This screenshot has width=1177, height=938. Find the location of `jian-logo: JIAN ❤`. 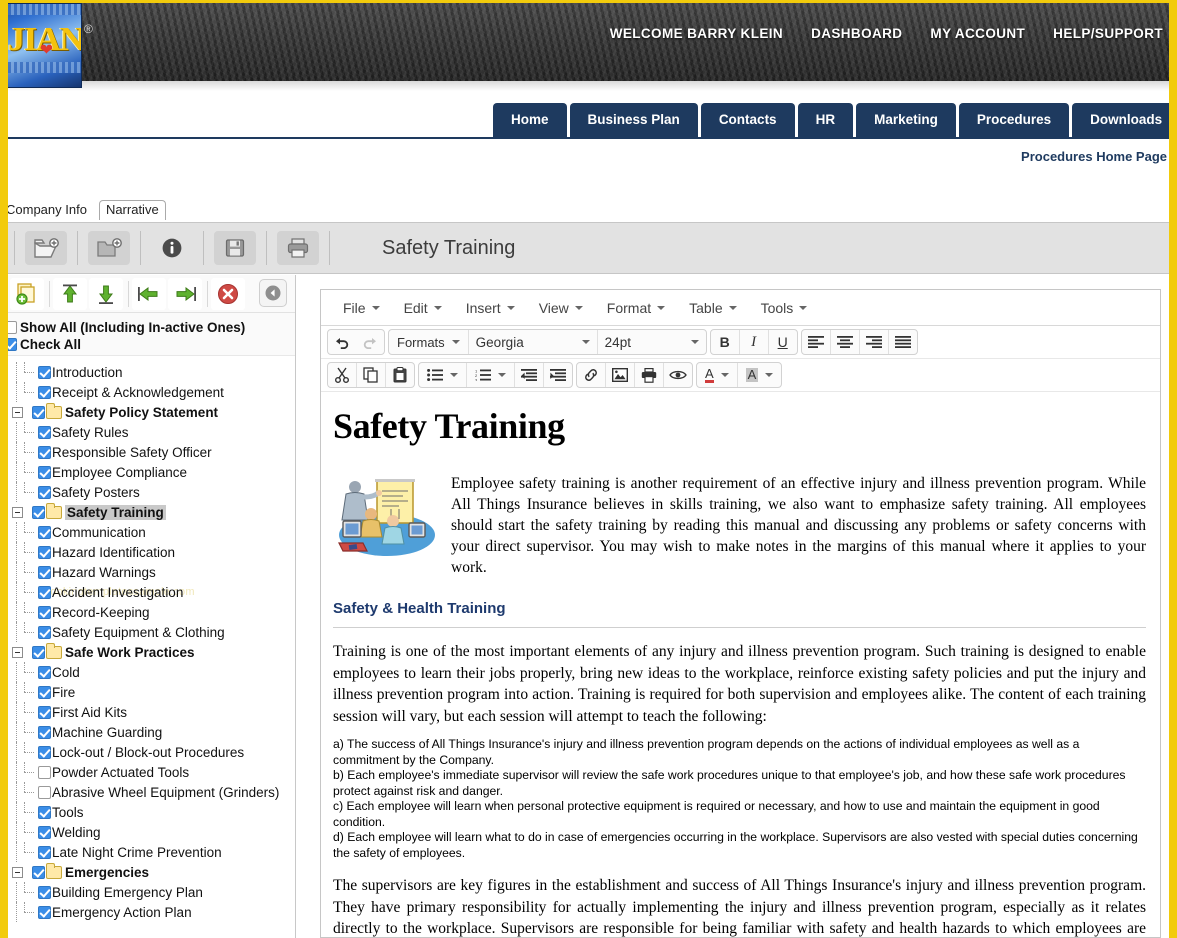

jian-logo: JIAN ❤ is located at coordinates (44, 45).